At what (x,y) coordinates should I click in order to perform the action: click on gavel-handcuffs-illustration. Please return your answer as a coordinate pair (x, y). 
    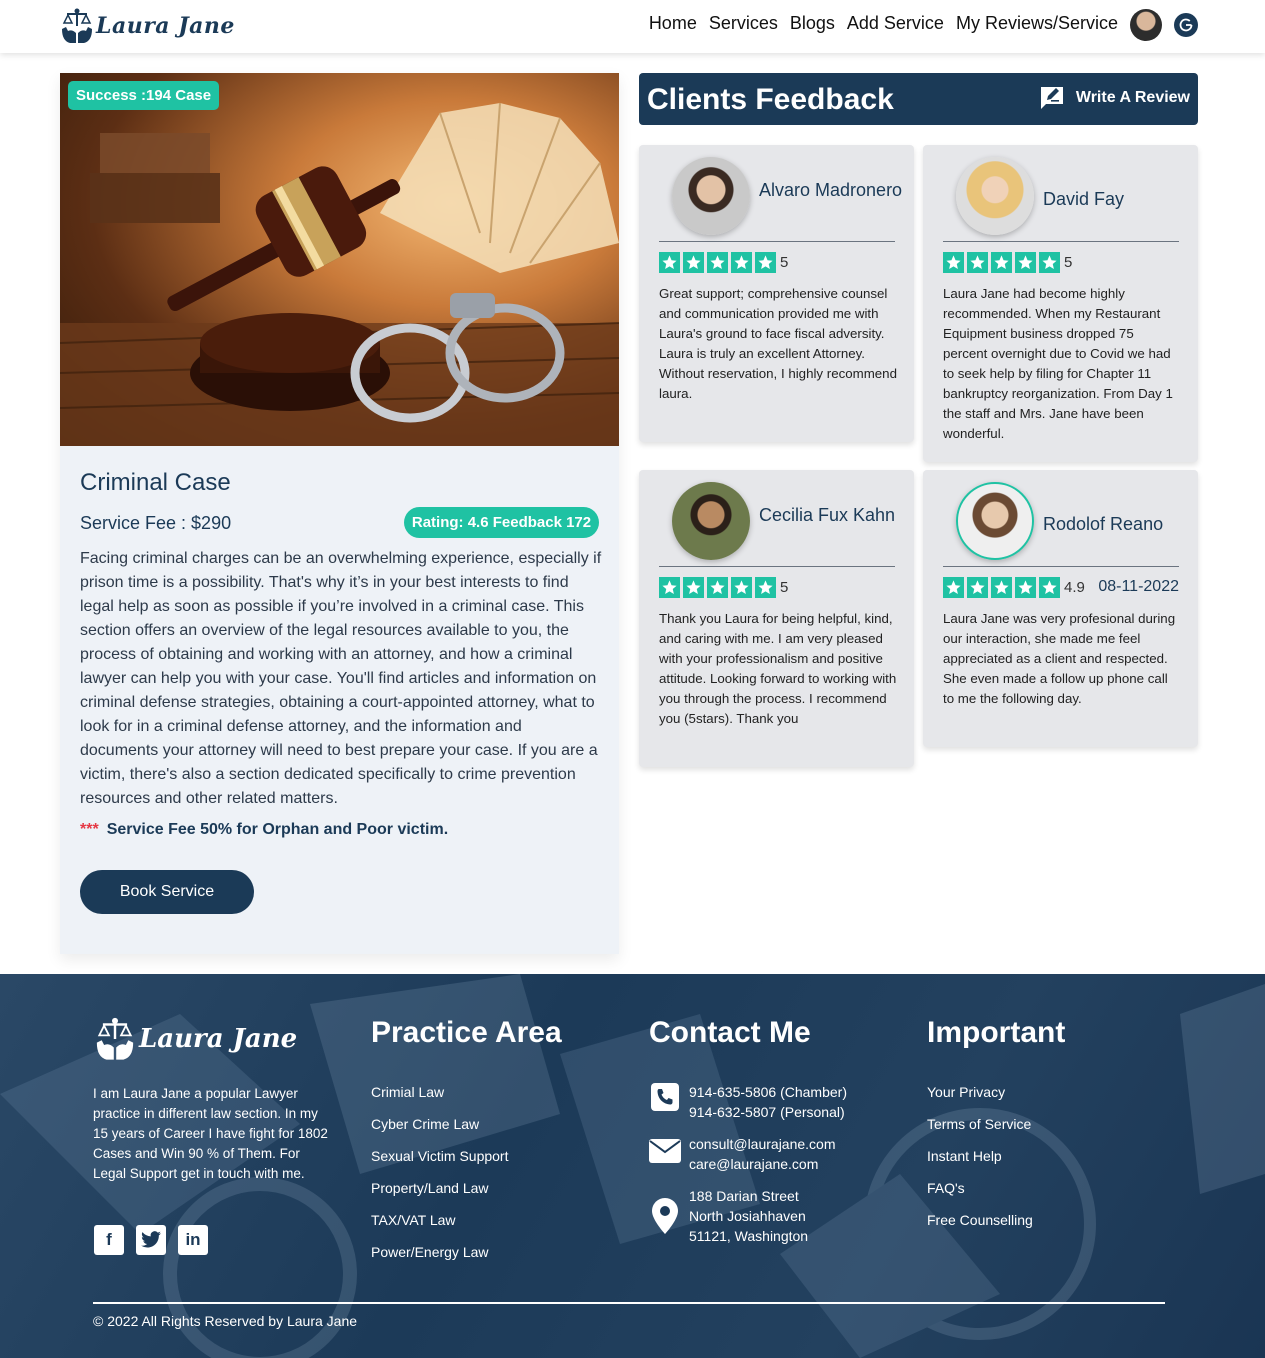
    Looking at the image, I should click on (339, 274).